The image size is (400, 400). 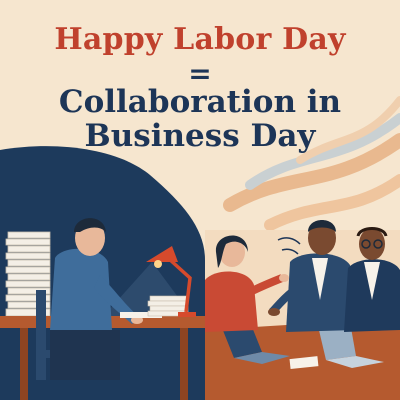 I want to click on title-line-3: Business Day, so click(x=200, y=136).